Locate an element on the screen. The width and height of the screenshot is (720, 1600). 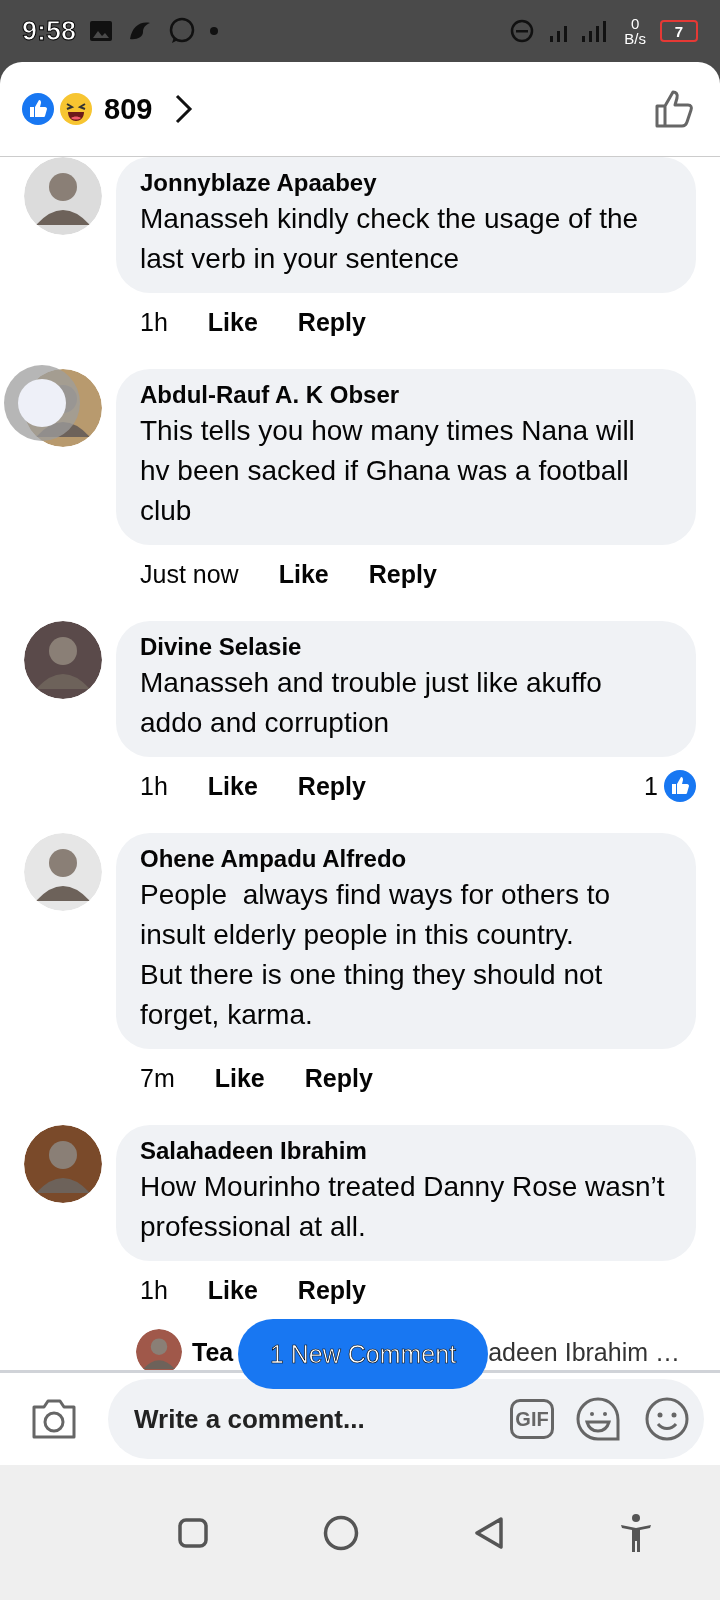
emoji-icon is located at coordinates (667, 1419).